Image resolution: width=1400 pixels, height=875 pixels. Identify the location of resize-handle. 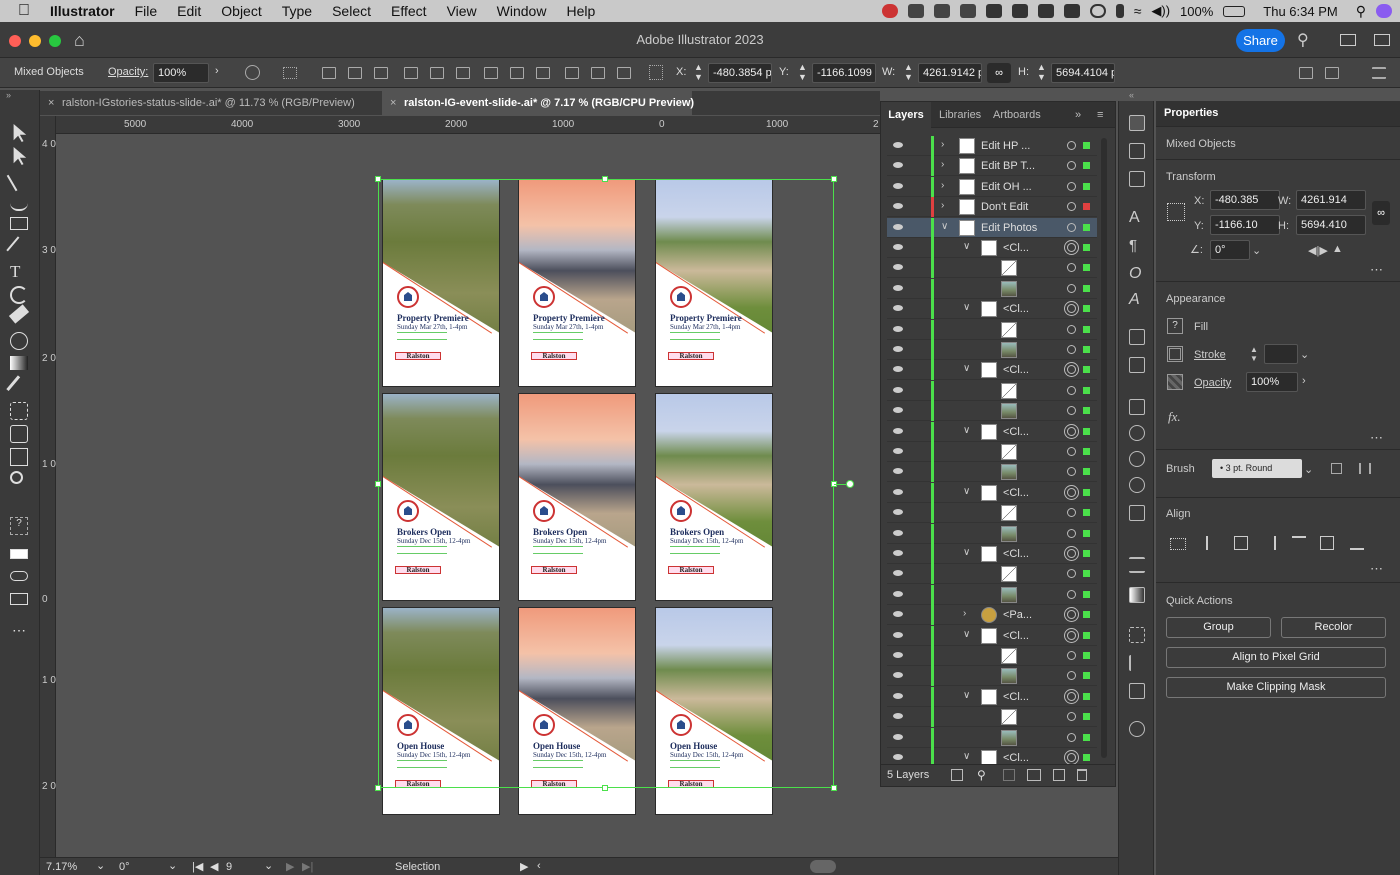
(378, 179).